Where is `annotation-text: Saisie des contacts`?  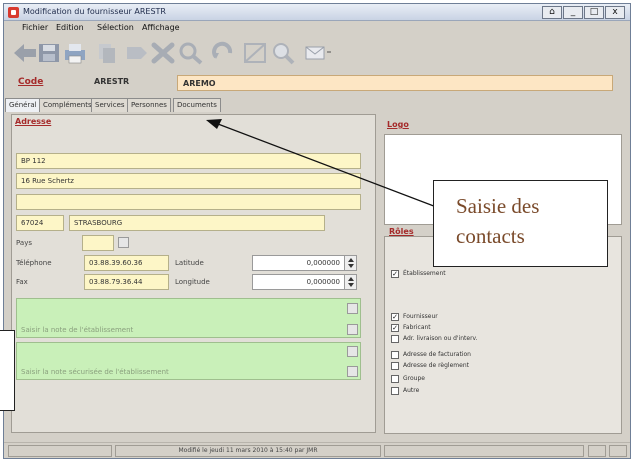 annotation-text: Saisie des contacts is located at coordinates (498, 221).